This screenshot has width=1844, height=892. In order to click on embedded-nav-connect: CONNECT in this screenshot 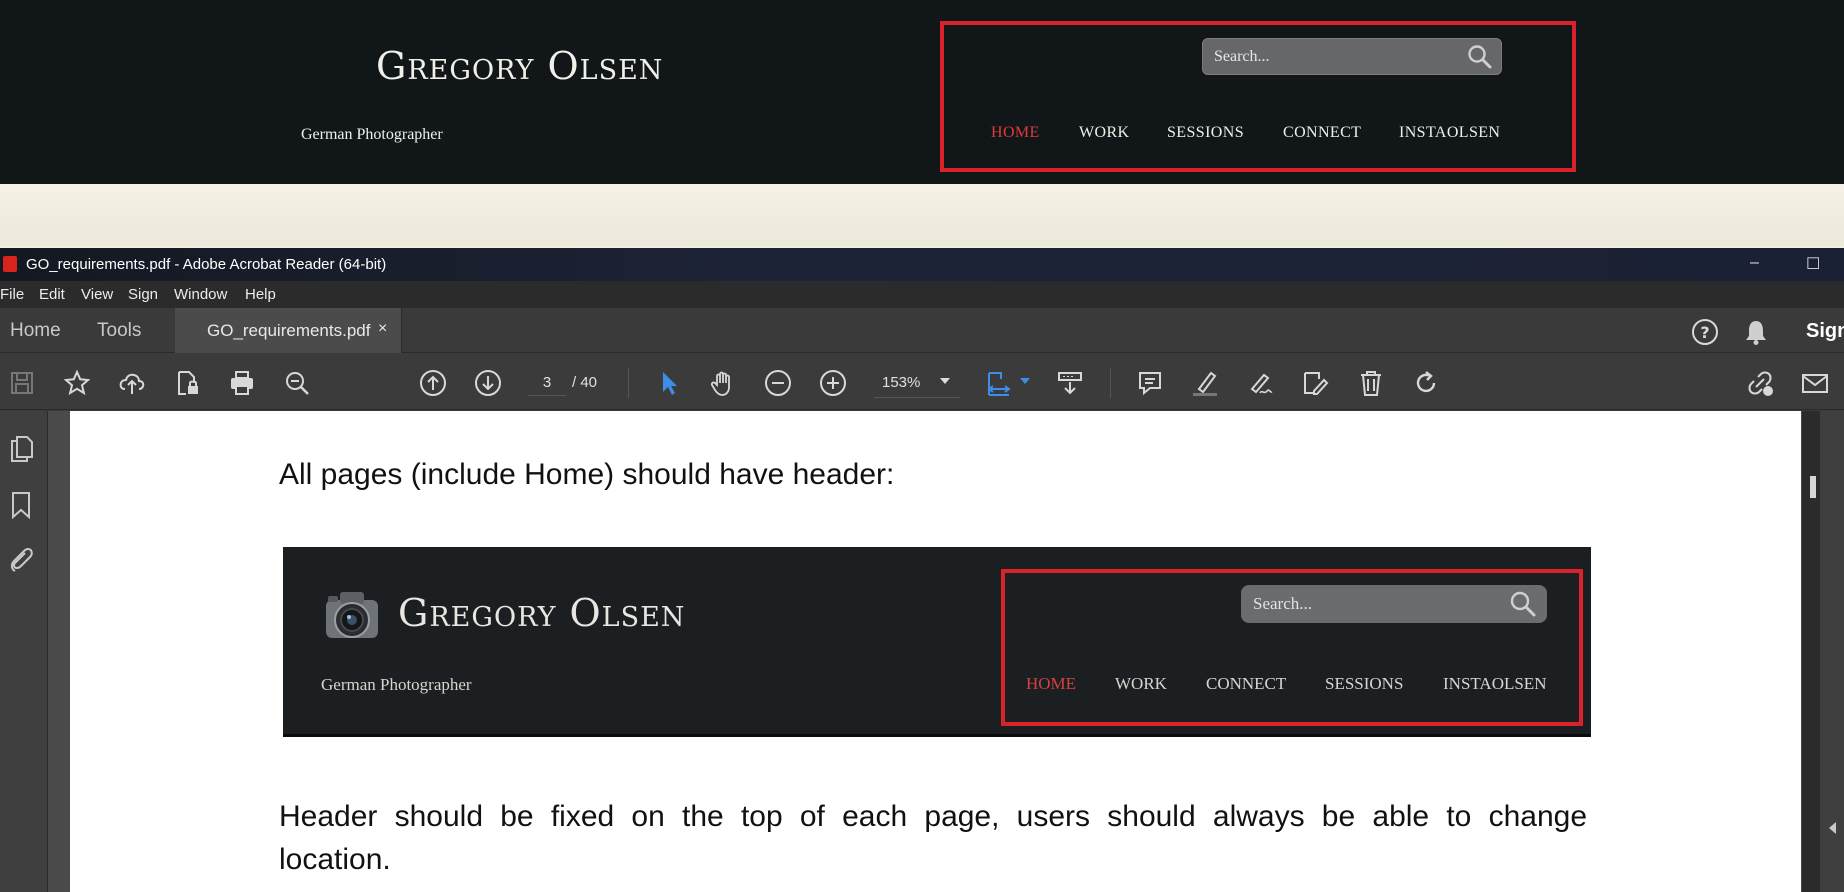, I will do `click(1246, 683)`.